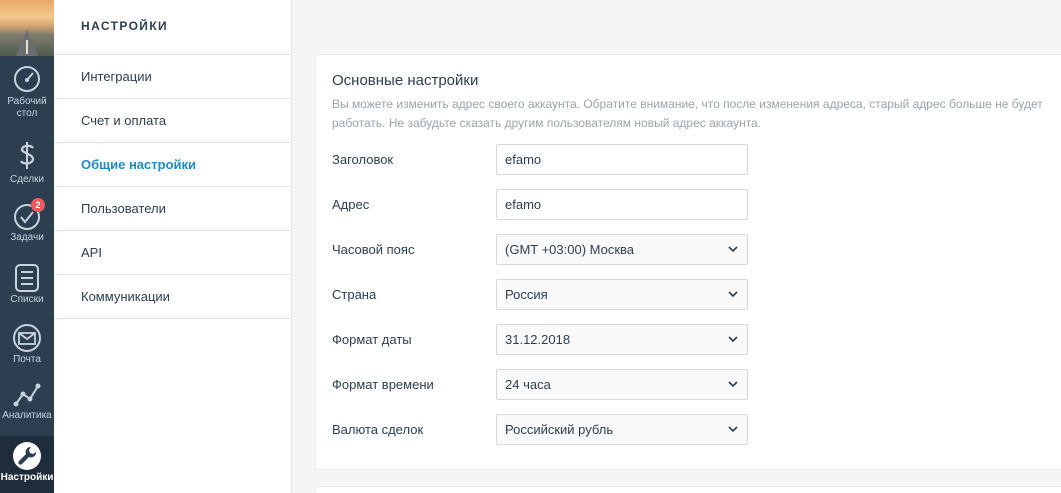 The width and height of the screenshot is (1061, 493). Describe the element at coordinates (559, 429) in the screenshot. I see `select-value: Российский рубль` at that location.